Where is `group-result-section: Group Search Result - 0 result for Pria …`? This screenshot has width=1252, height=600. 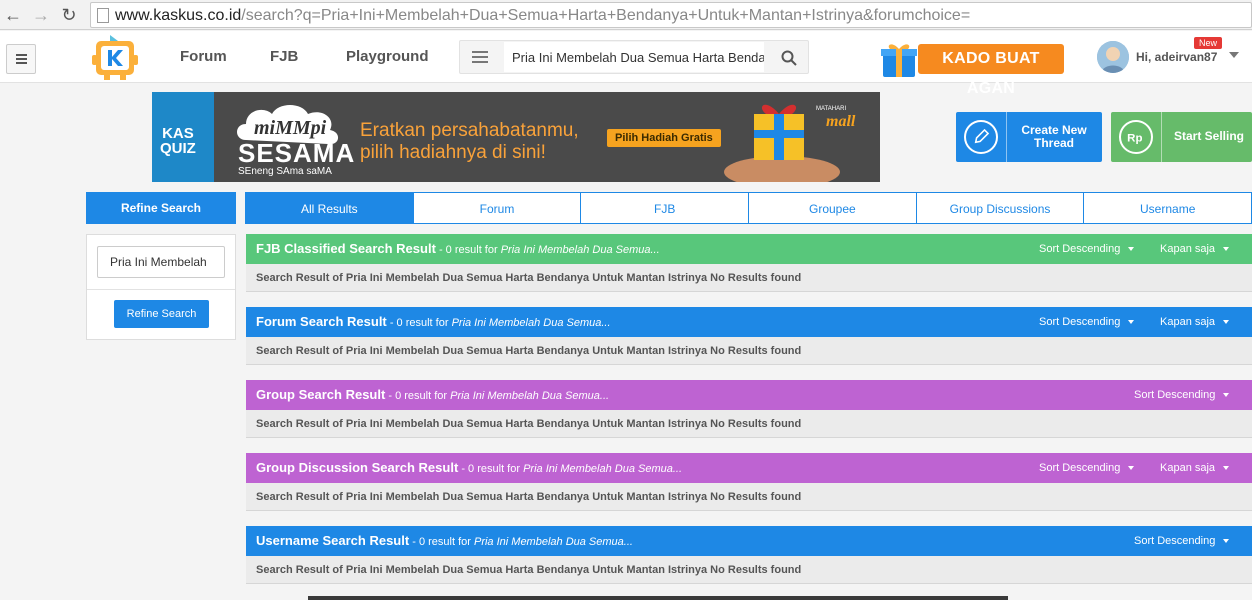
group-result-section: Group Search Result - 0 result for Pria … is located at coordinates (749, 409).